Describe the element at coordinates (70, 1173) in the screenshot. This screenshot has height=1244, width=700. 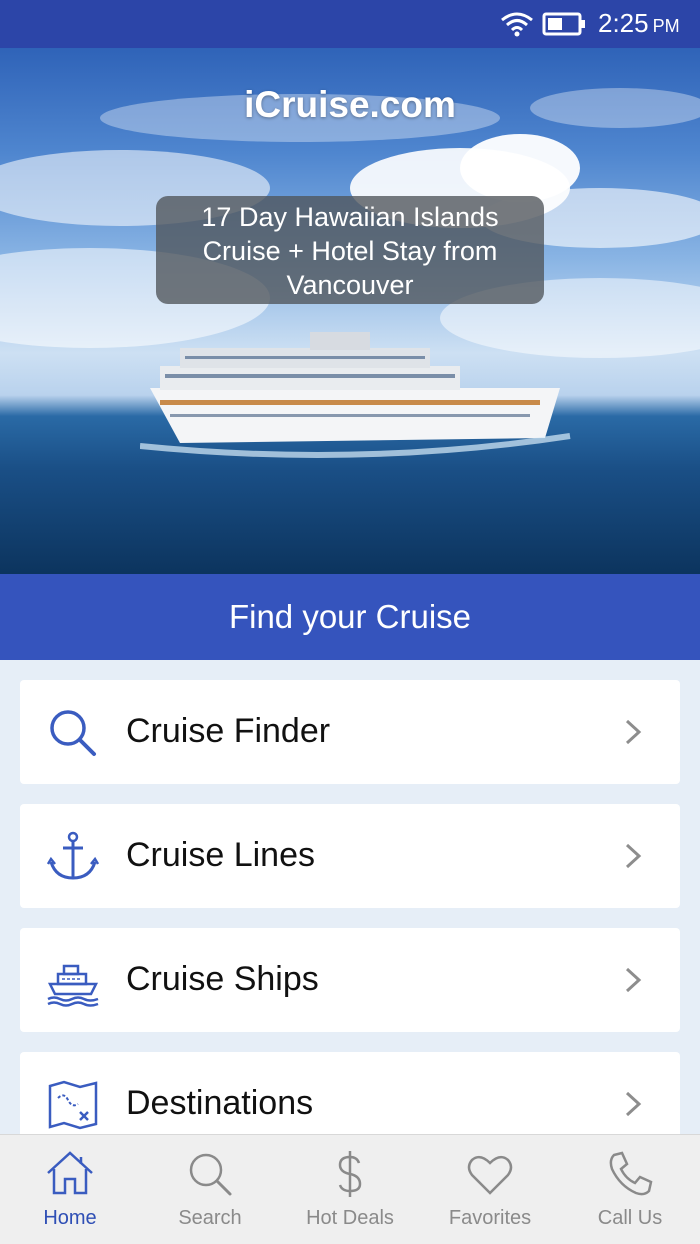
I see `home-icon` at that location.